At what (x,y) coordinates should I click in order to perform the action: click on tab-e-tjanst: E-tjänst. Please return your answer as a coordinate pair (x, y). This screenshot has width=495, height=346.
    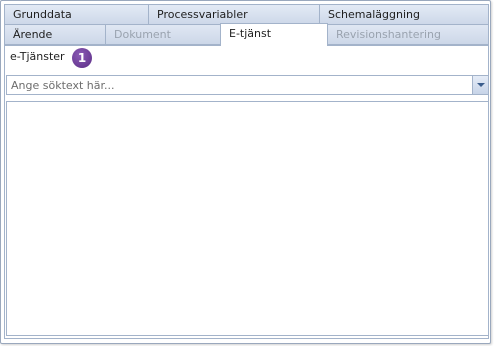
    Looking at the image, I should click on (274, 34).